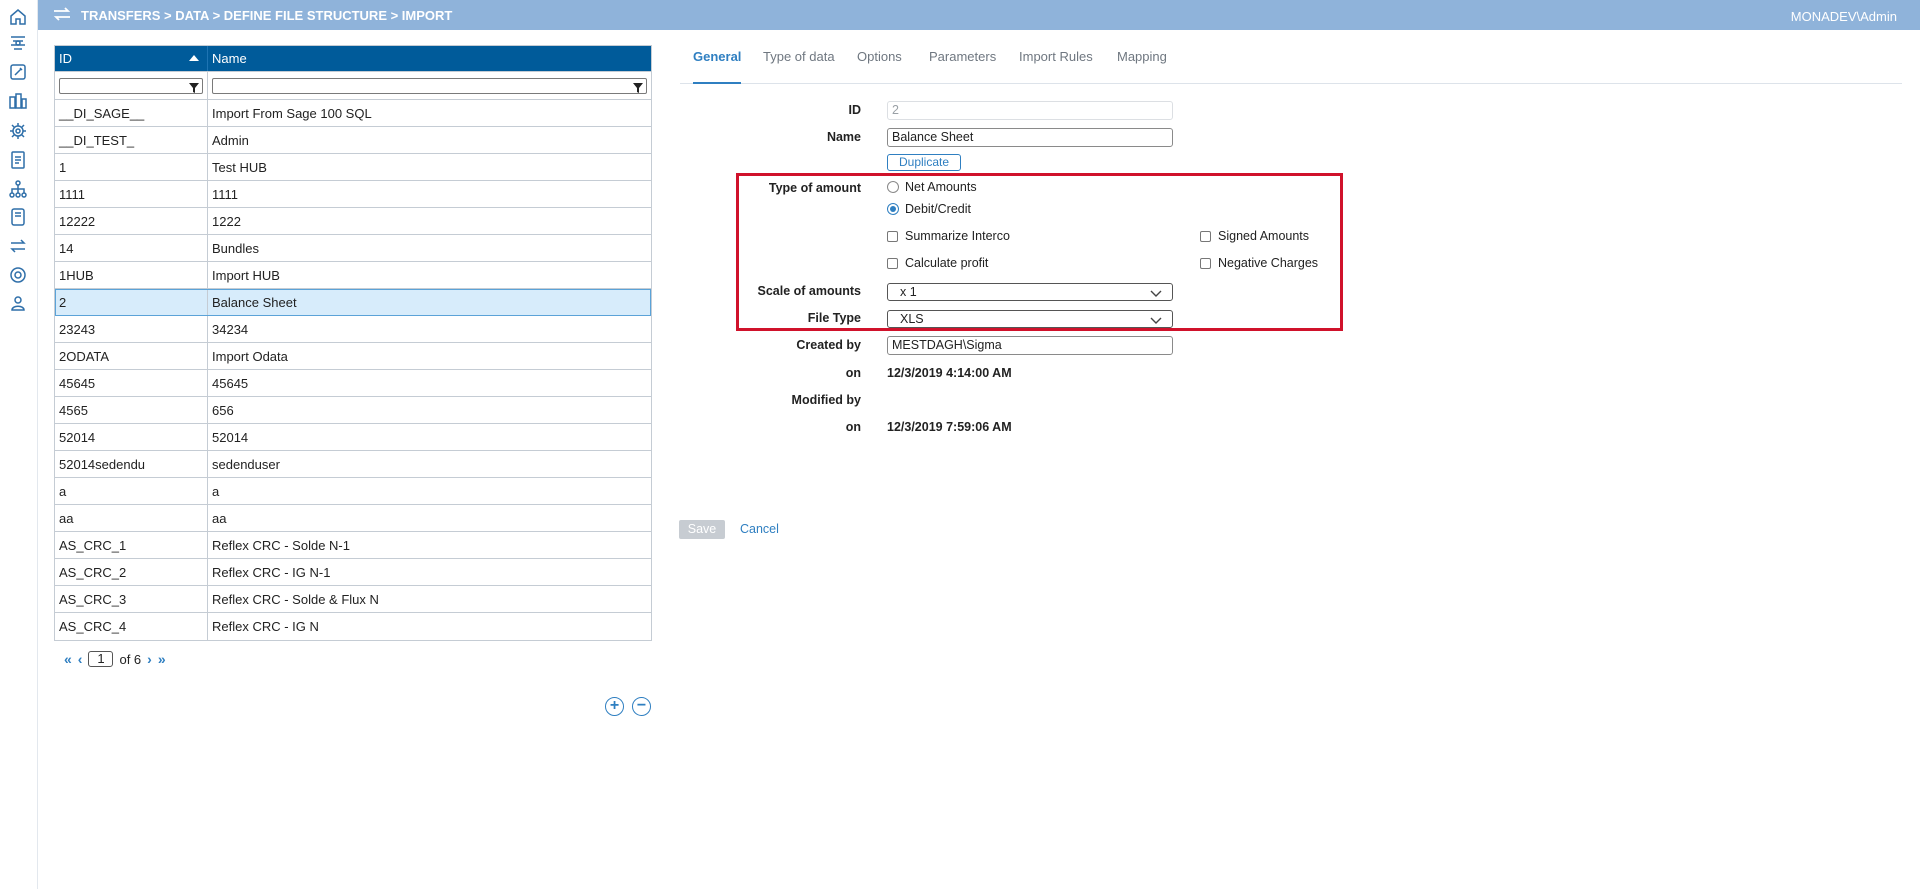  I want to click on table-row: __DI_SAGE__ Import From Sage 100 SQL, so click(353, 113).